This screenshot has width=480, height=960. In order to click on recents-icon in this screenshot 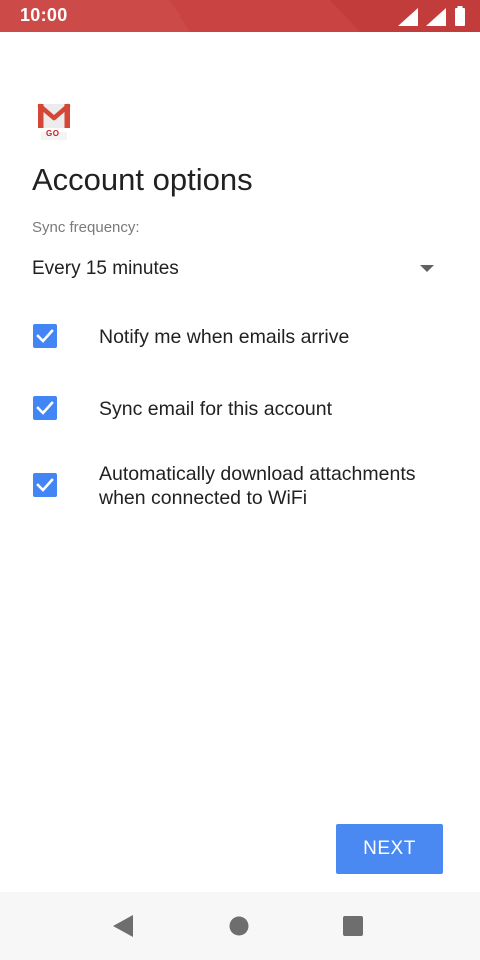, I will do `click(353, 926)`.